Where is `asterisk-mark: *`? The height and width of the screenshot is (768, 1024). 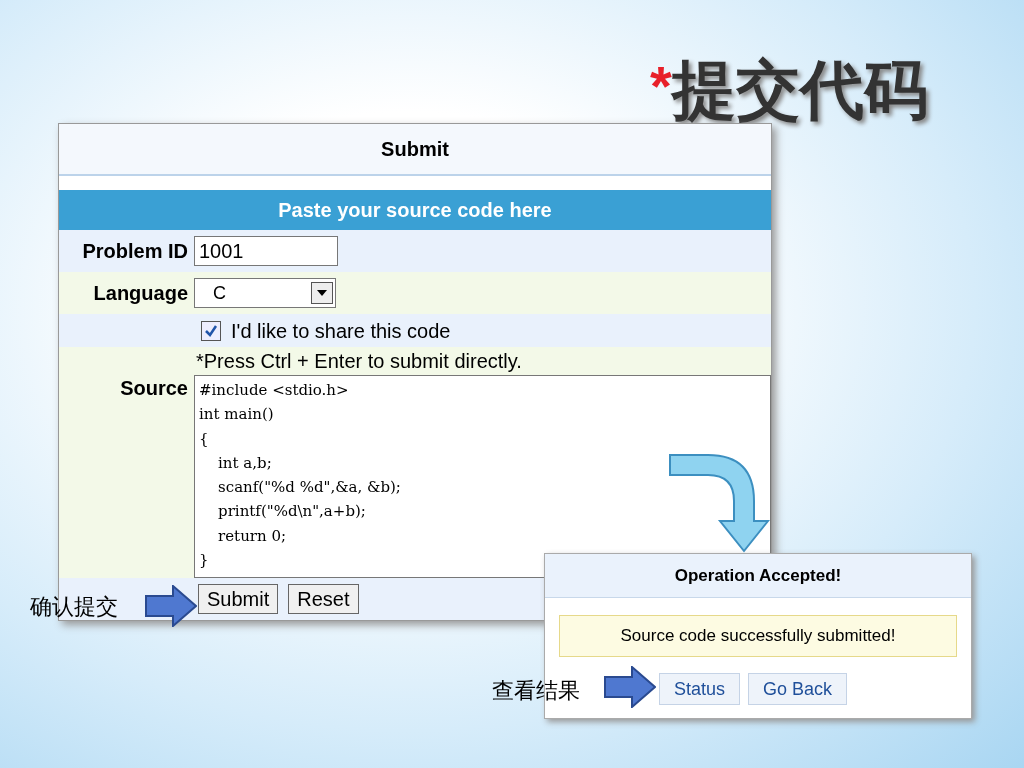
asterisk-mark: * is located at coordinates (661, 86).